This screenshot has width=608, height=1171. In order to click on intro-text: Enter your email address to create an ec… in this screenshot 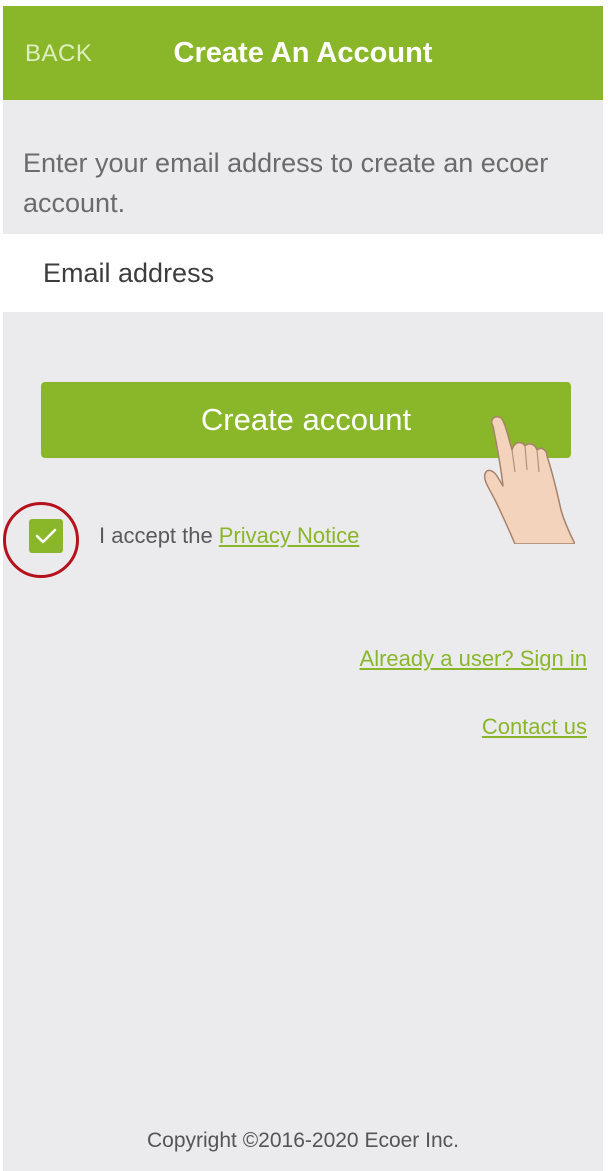, I will do `click(286, 183)`.